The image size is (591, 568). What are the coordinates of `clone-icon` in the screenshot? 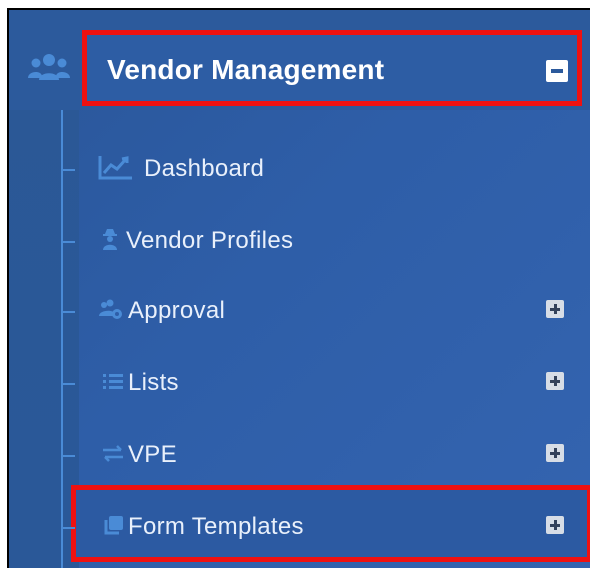 It's located at (113, 525).